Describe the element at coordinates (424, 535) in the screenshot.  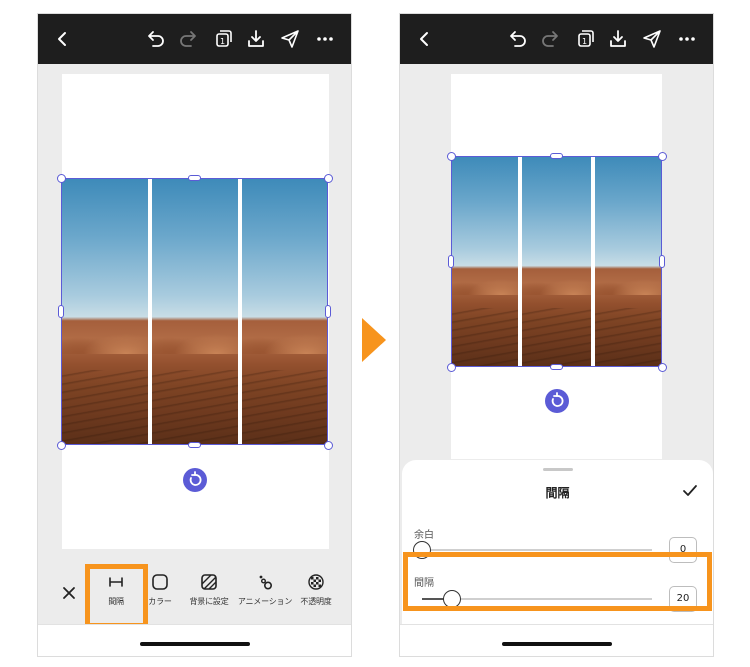
I see `margin-label: 余白` at that location.